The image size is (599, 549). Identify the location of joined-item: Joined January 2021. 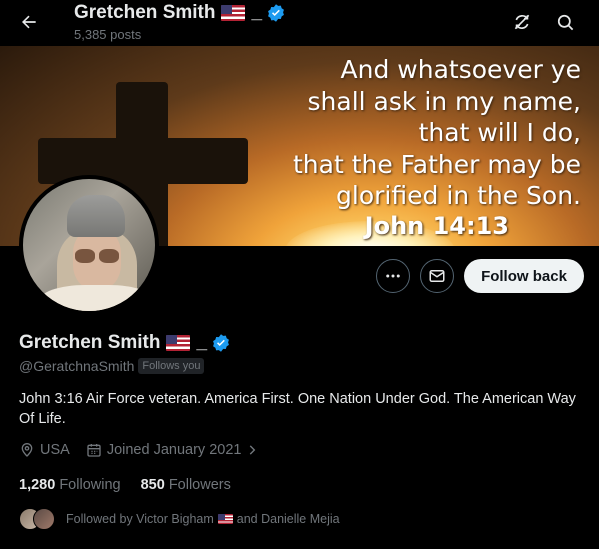
(175, 450).